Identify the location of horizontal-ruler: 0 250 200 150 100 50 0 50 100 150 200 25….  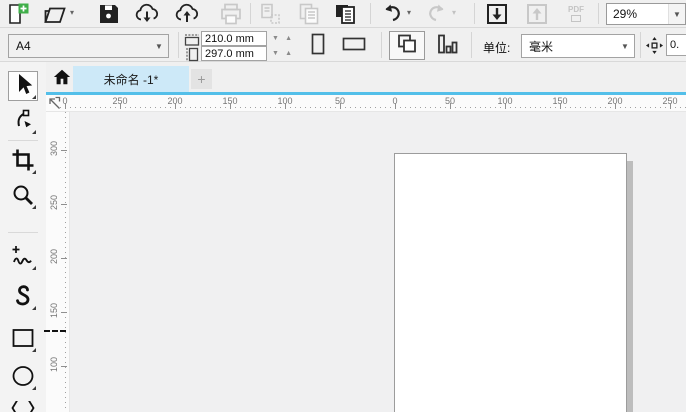
(366, 103).